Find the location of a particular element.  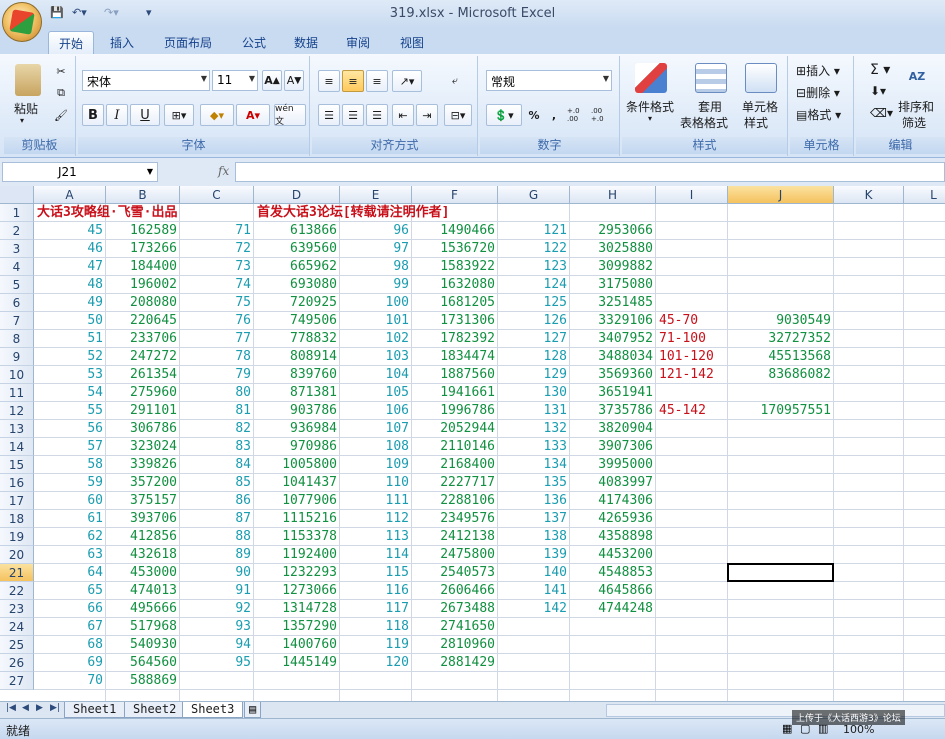

cell-e4: 98 is located at coordinates (376, 267).